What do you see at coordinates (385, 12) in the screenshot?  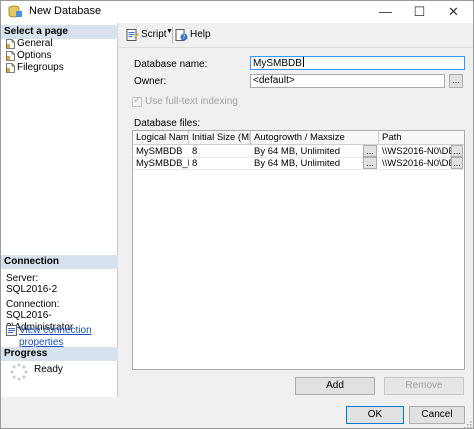 I see `minimize-button: —` at bounding box center [385, 12].